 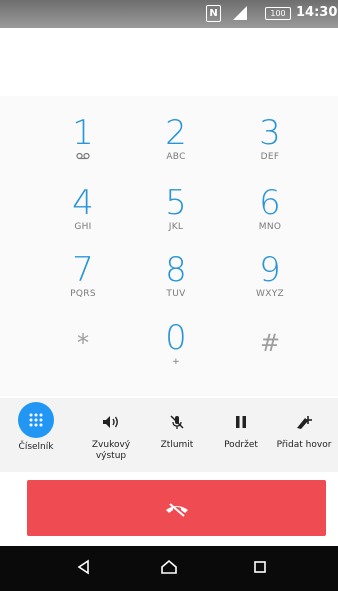 I want to click on end-call-button, so click(x=176, y=508).